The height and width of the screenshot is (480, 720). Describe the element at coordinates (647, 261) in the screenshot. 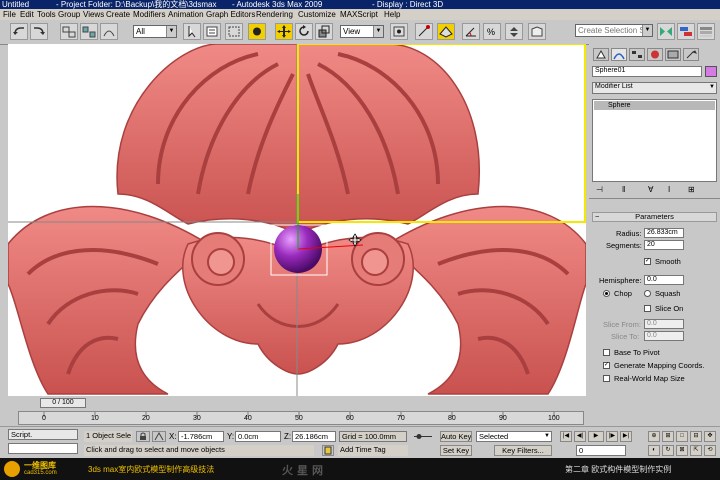

I see `smooth-checkbox: ✓` at that location.